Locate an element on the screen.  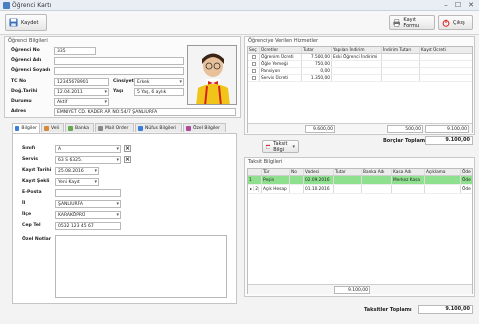
installment-type: Açık Hesap is located at coordinates (276, 189).